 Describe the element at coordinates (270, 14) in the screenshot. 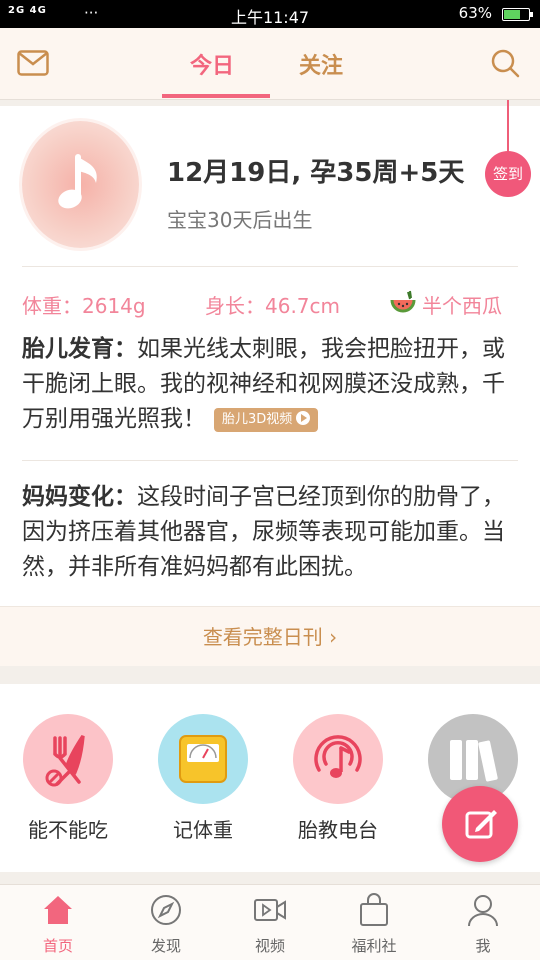

I see `status-bar: 2G 4G ··· 上午11:47 63%` at that location.